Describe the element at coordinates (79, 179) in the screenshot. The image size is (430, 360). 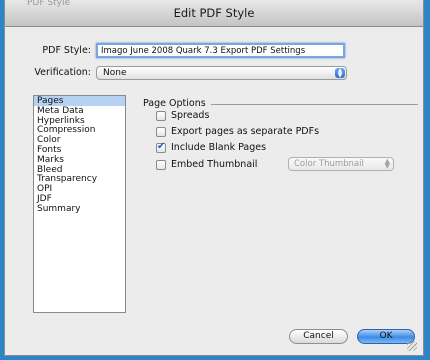
I see `list-item-transparency: Transparency` at that location.